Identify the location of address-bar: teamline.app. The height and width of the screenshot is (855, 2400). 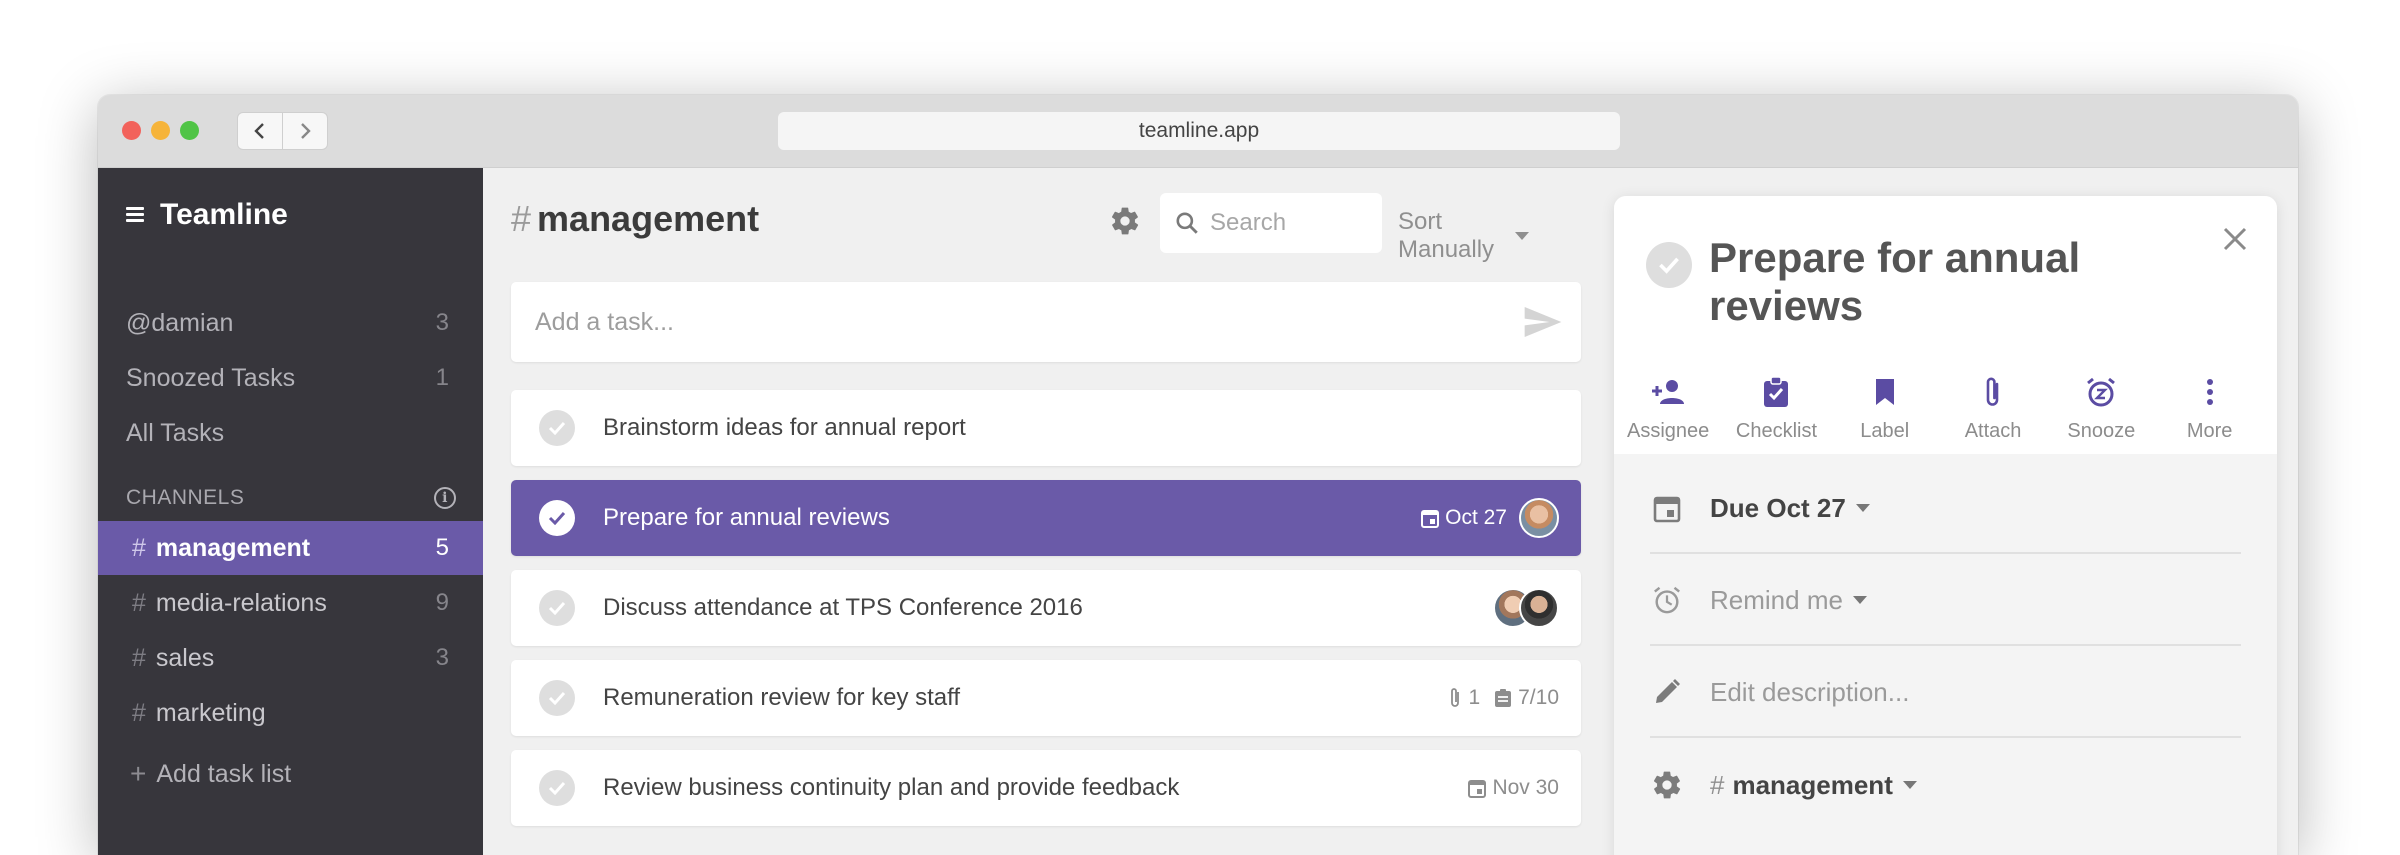
(1199, 131).